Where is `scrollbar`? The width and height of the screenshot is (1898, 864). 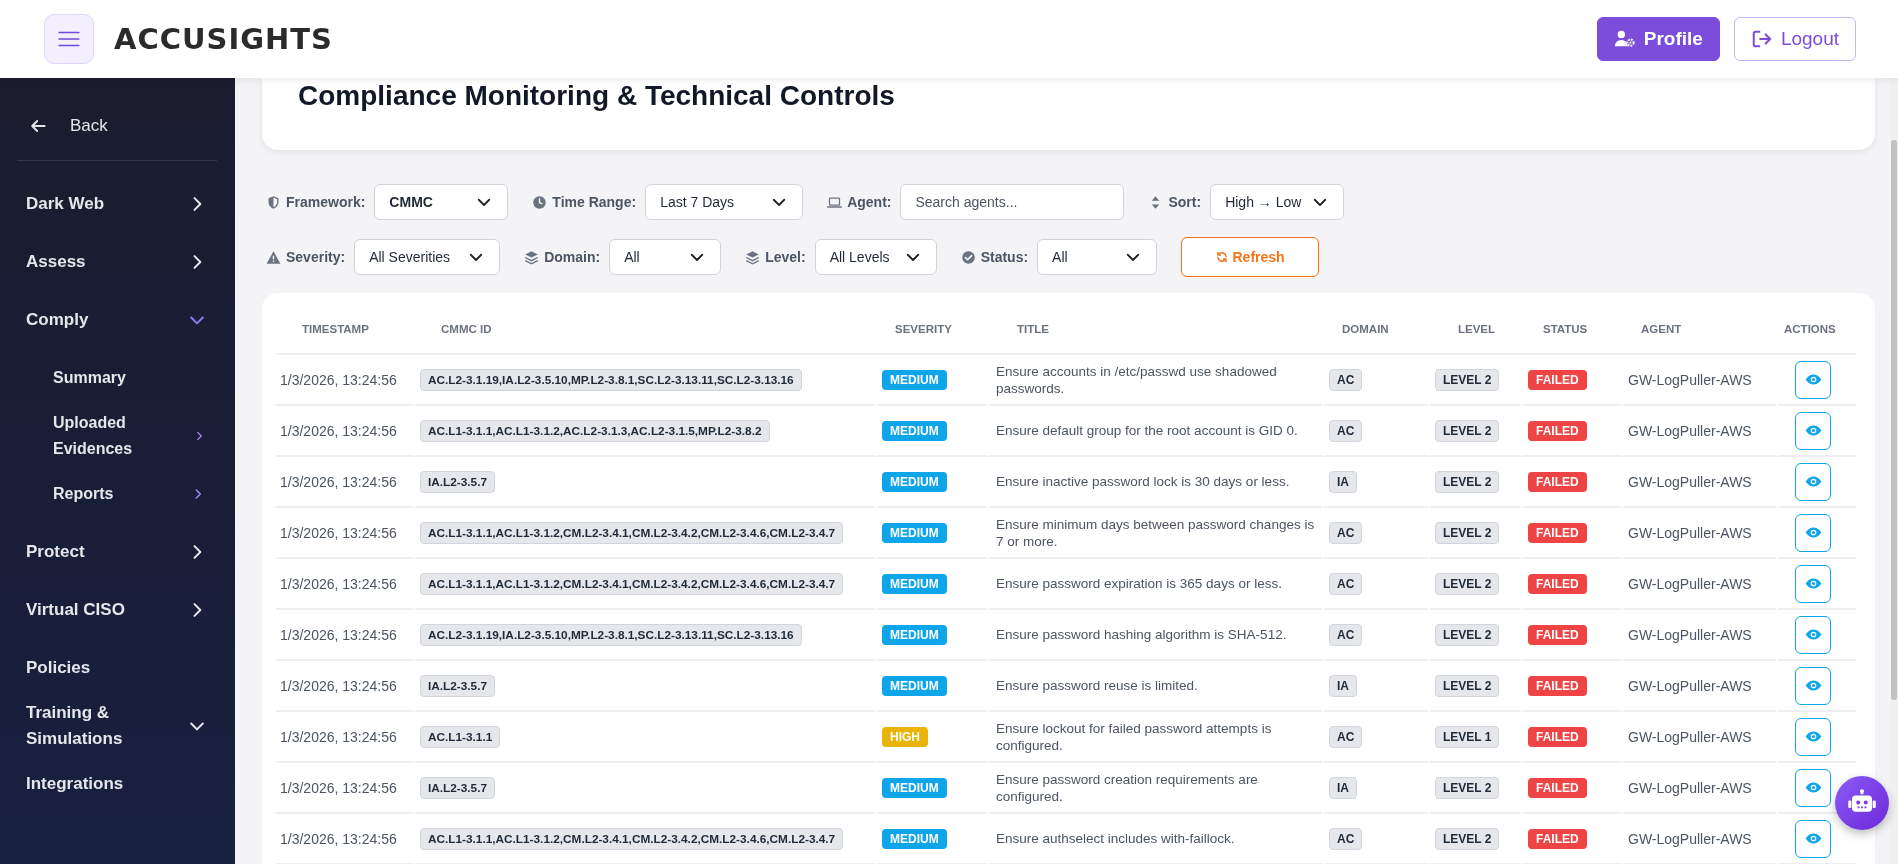 scrollbar is located at coordinates (1894, 471).